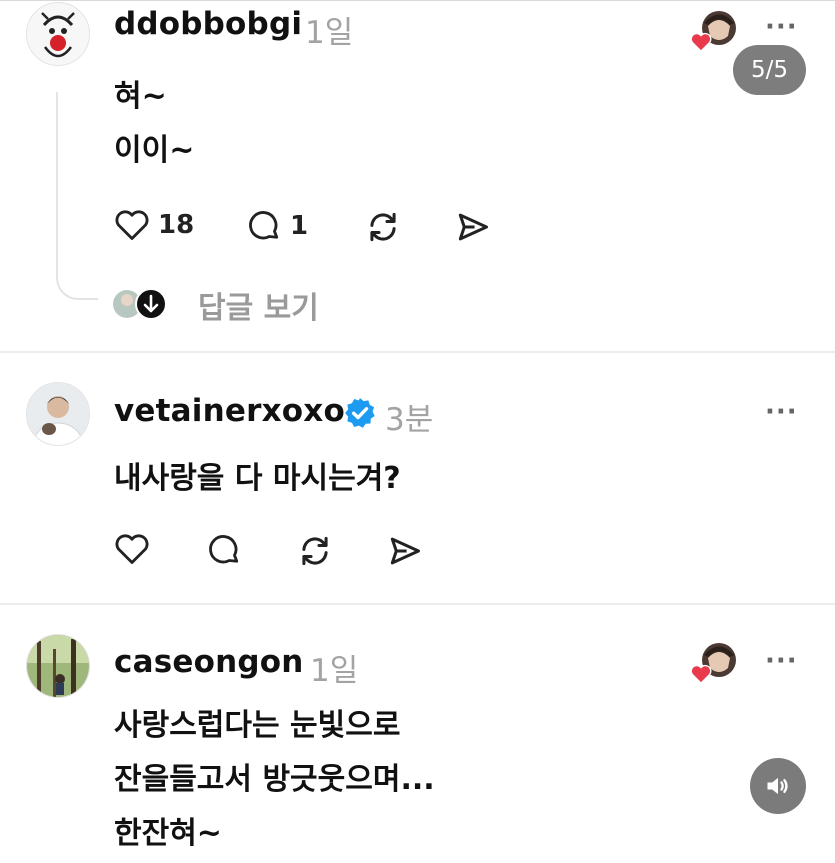 Image resolution: width=835 pixels, height=863 pixels. I want to click on username: ddobbobgi, so click(208, 24).